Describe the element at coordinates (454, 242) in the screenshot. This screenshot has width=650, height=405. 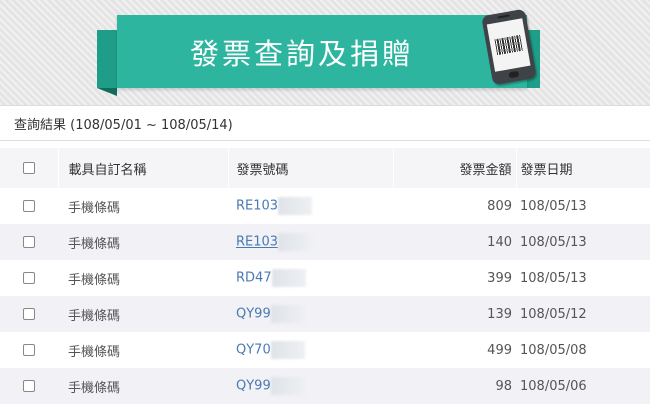
I see `invoice-amount: 140` at that location.